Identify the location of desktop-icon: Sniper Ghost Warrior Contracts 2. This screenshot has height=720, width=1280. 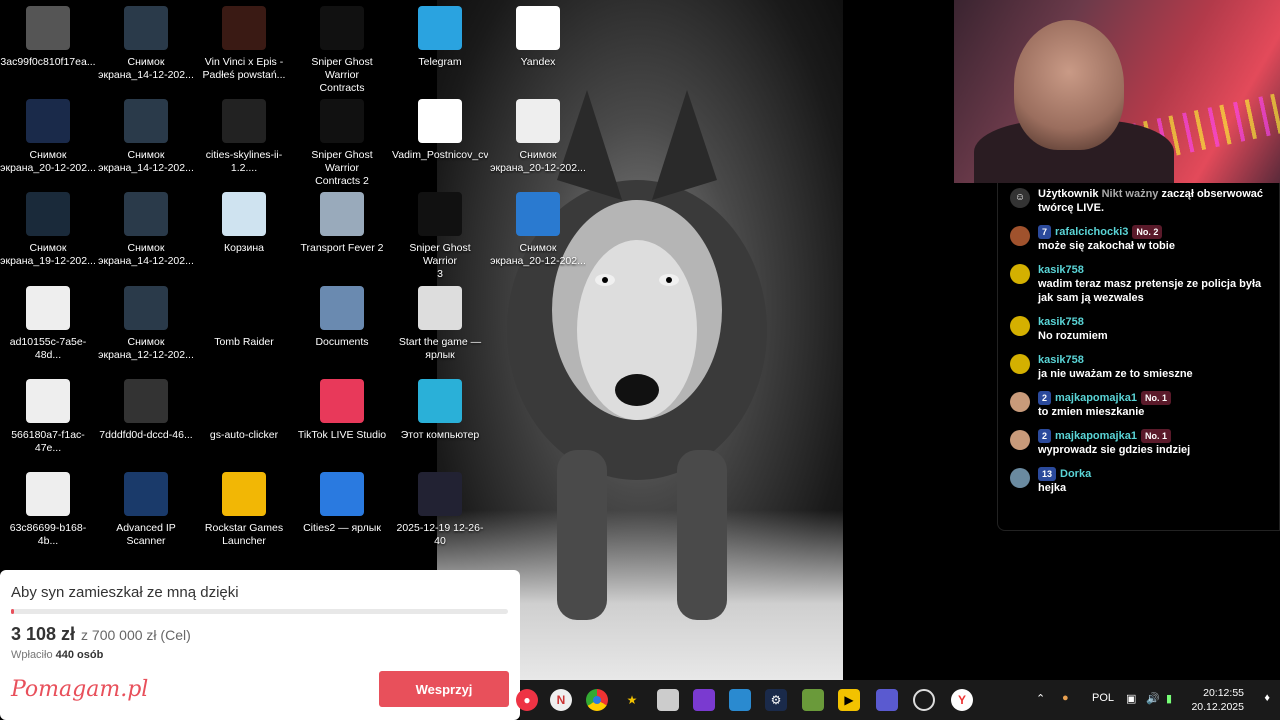
(342, 141).